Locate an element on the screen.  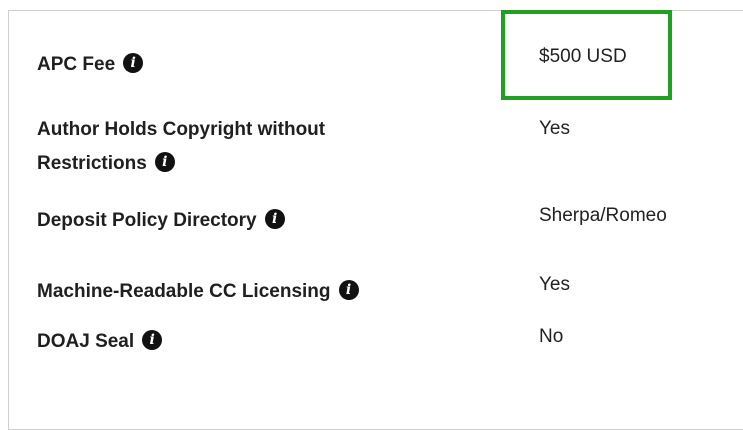
doaj-seal-label: DOAJ Seal i is located at coordinates (100, 342).